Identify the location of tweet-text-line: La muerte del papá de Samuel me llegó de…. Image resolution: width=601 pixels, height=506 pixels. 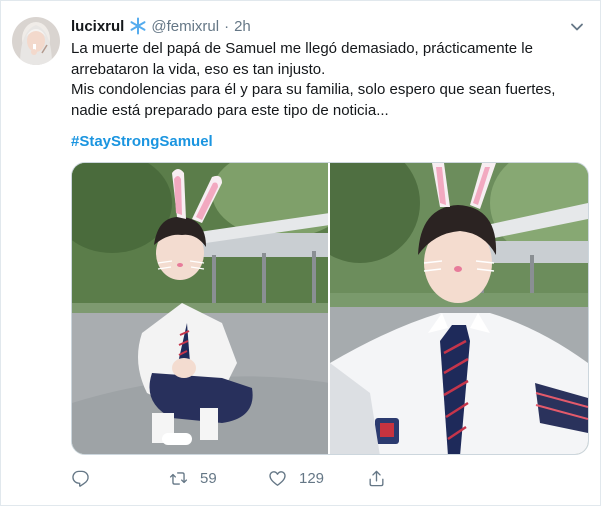
(302, 48).